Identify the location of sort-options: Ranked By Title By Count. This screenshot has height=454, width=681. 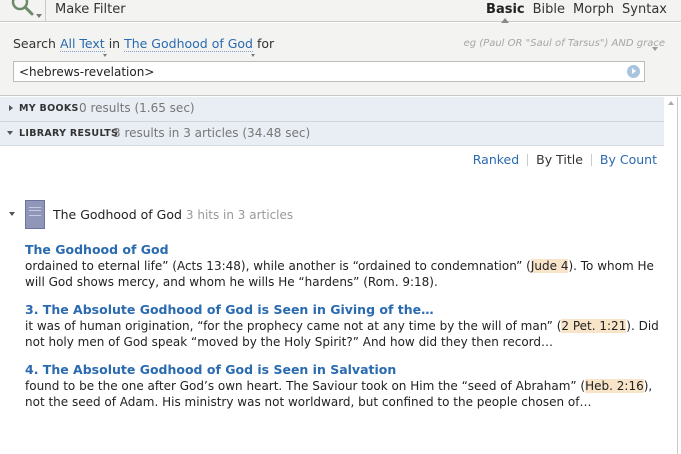
(565, 159).